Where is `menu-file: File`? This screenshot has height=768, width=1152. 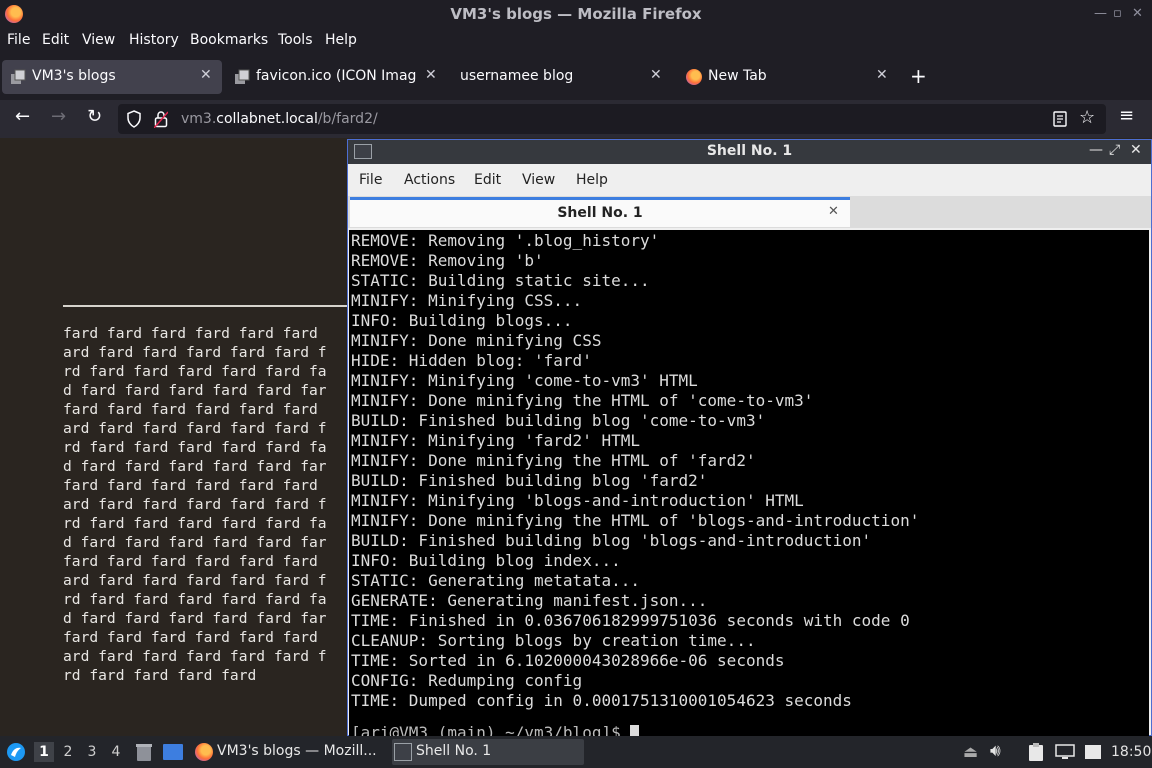 menu-file: File is located at coordinates (18, 40).